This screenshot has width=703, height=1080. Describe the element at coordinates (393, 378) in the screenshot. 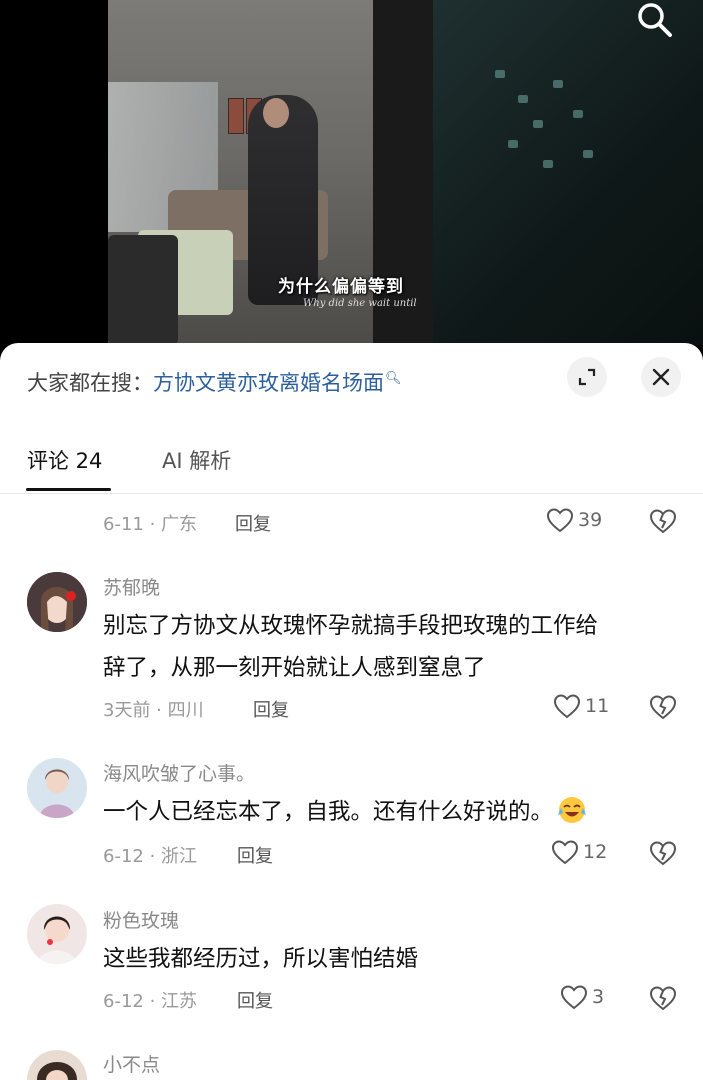

I see `small-search-icon: 🔍︎` at that location.